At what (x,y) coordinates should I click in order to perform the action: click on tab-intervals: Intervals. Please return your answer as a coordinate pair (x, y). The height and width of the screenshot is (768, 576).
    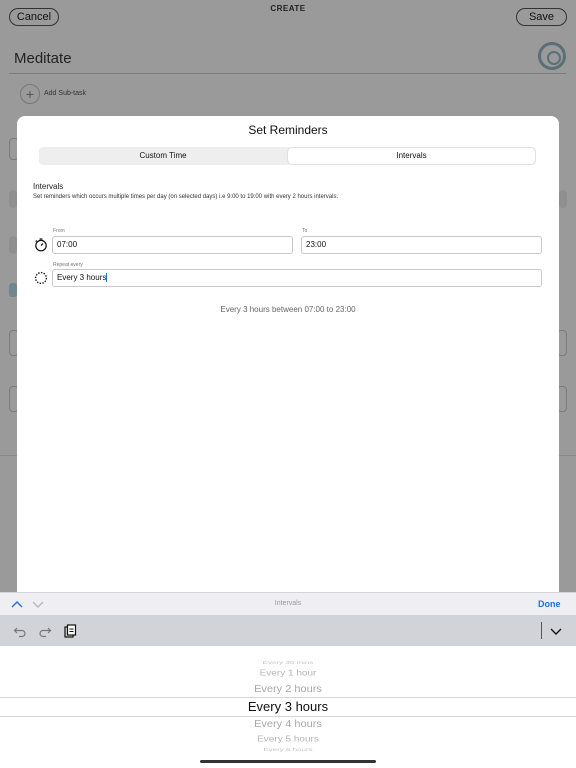
    Looking at the image, I should click on (411, 156).